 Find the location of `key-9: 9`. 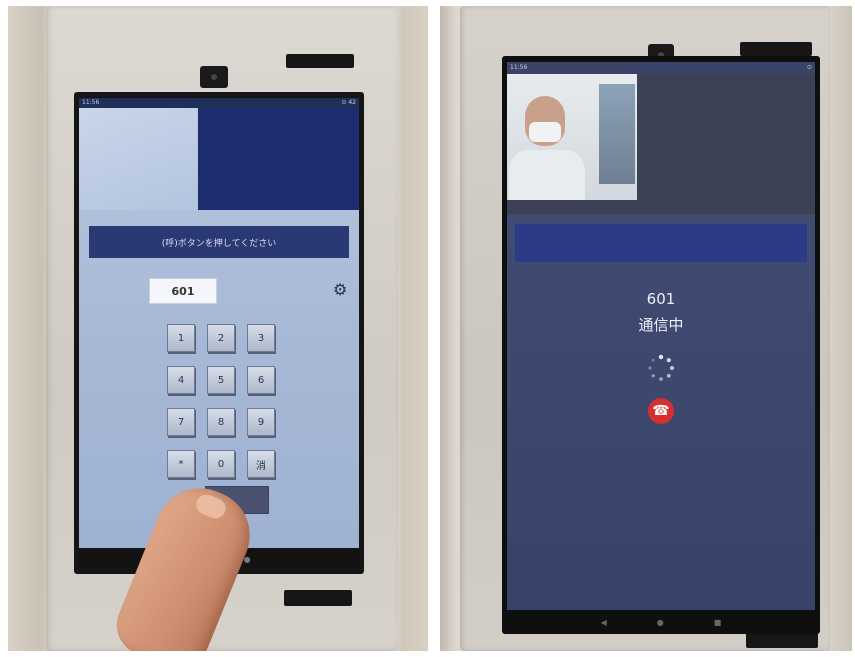

key-9: 9 is located at coordinates (261, 422).